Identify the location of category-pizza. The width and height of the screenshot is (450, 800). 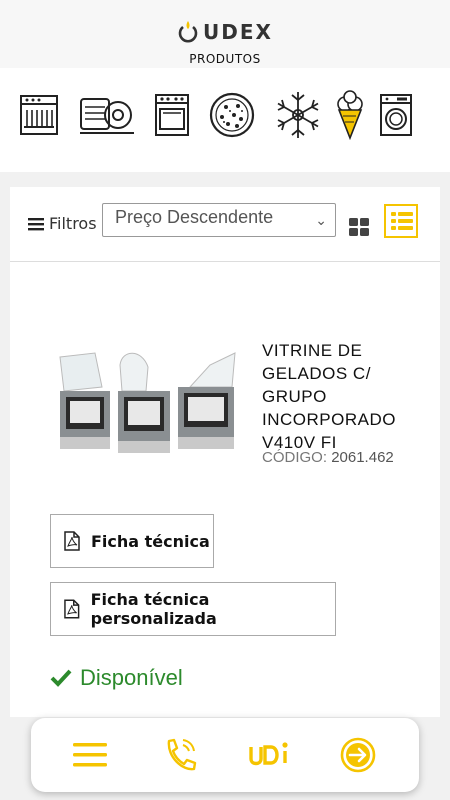
(232, 115).